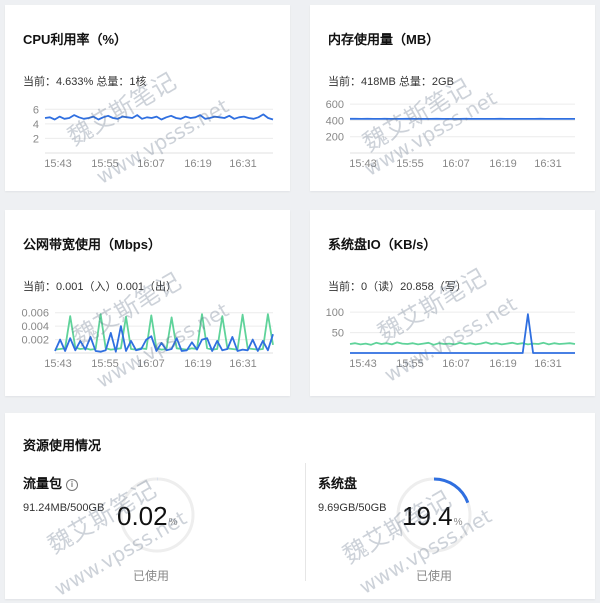 Image resolution: width=600 pixels, height=603 pixels. Describe the element at coordinates (43, 483) in the screenshot. I see `traffic-package-name: 流量包` at that location.